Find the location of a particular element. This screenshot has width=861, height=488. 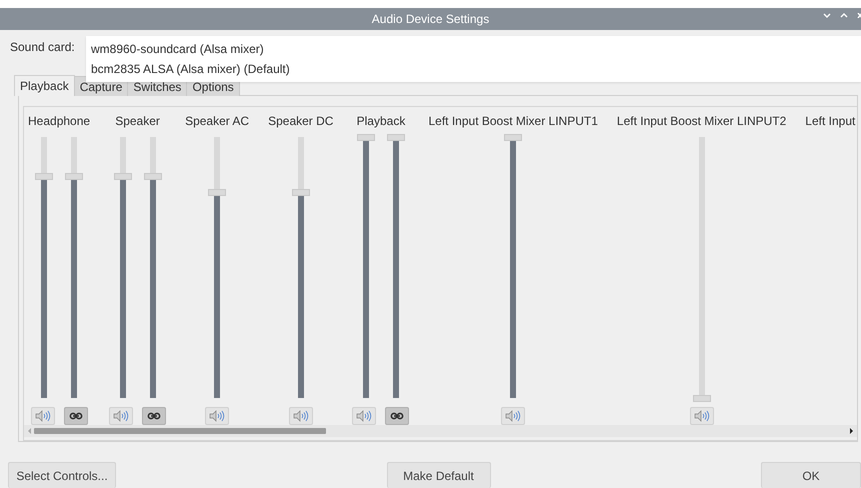

scroll-left-icon is located at coordinates (29, 431).